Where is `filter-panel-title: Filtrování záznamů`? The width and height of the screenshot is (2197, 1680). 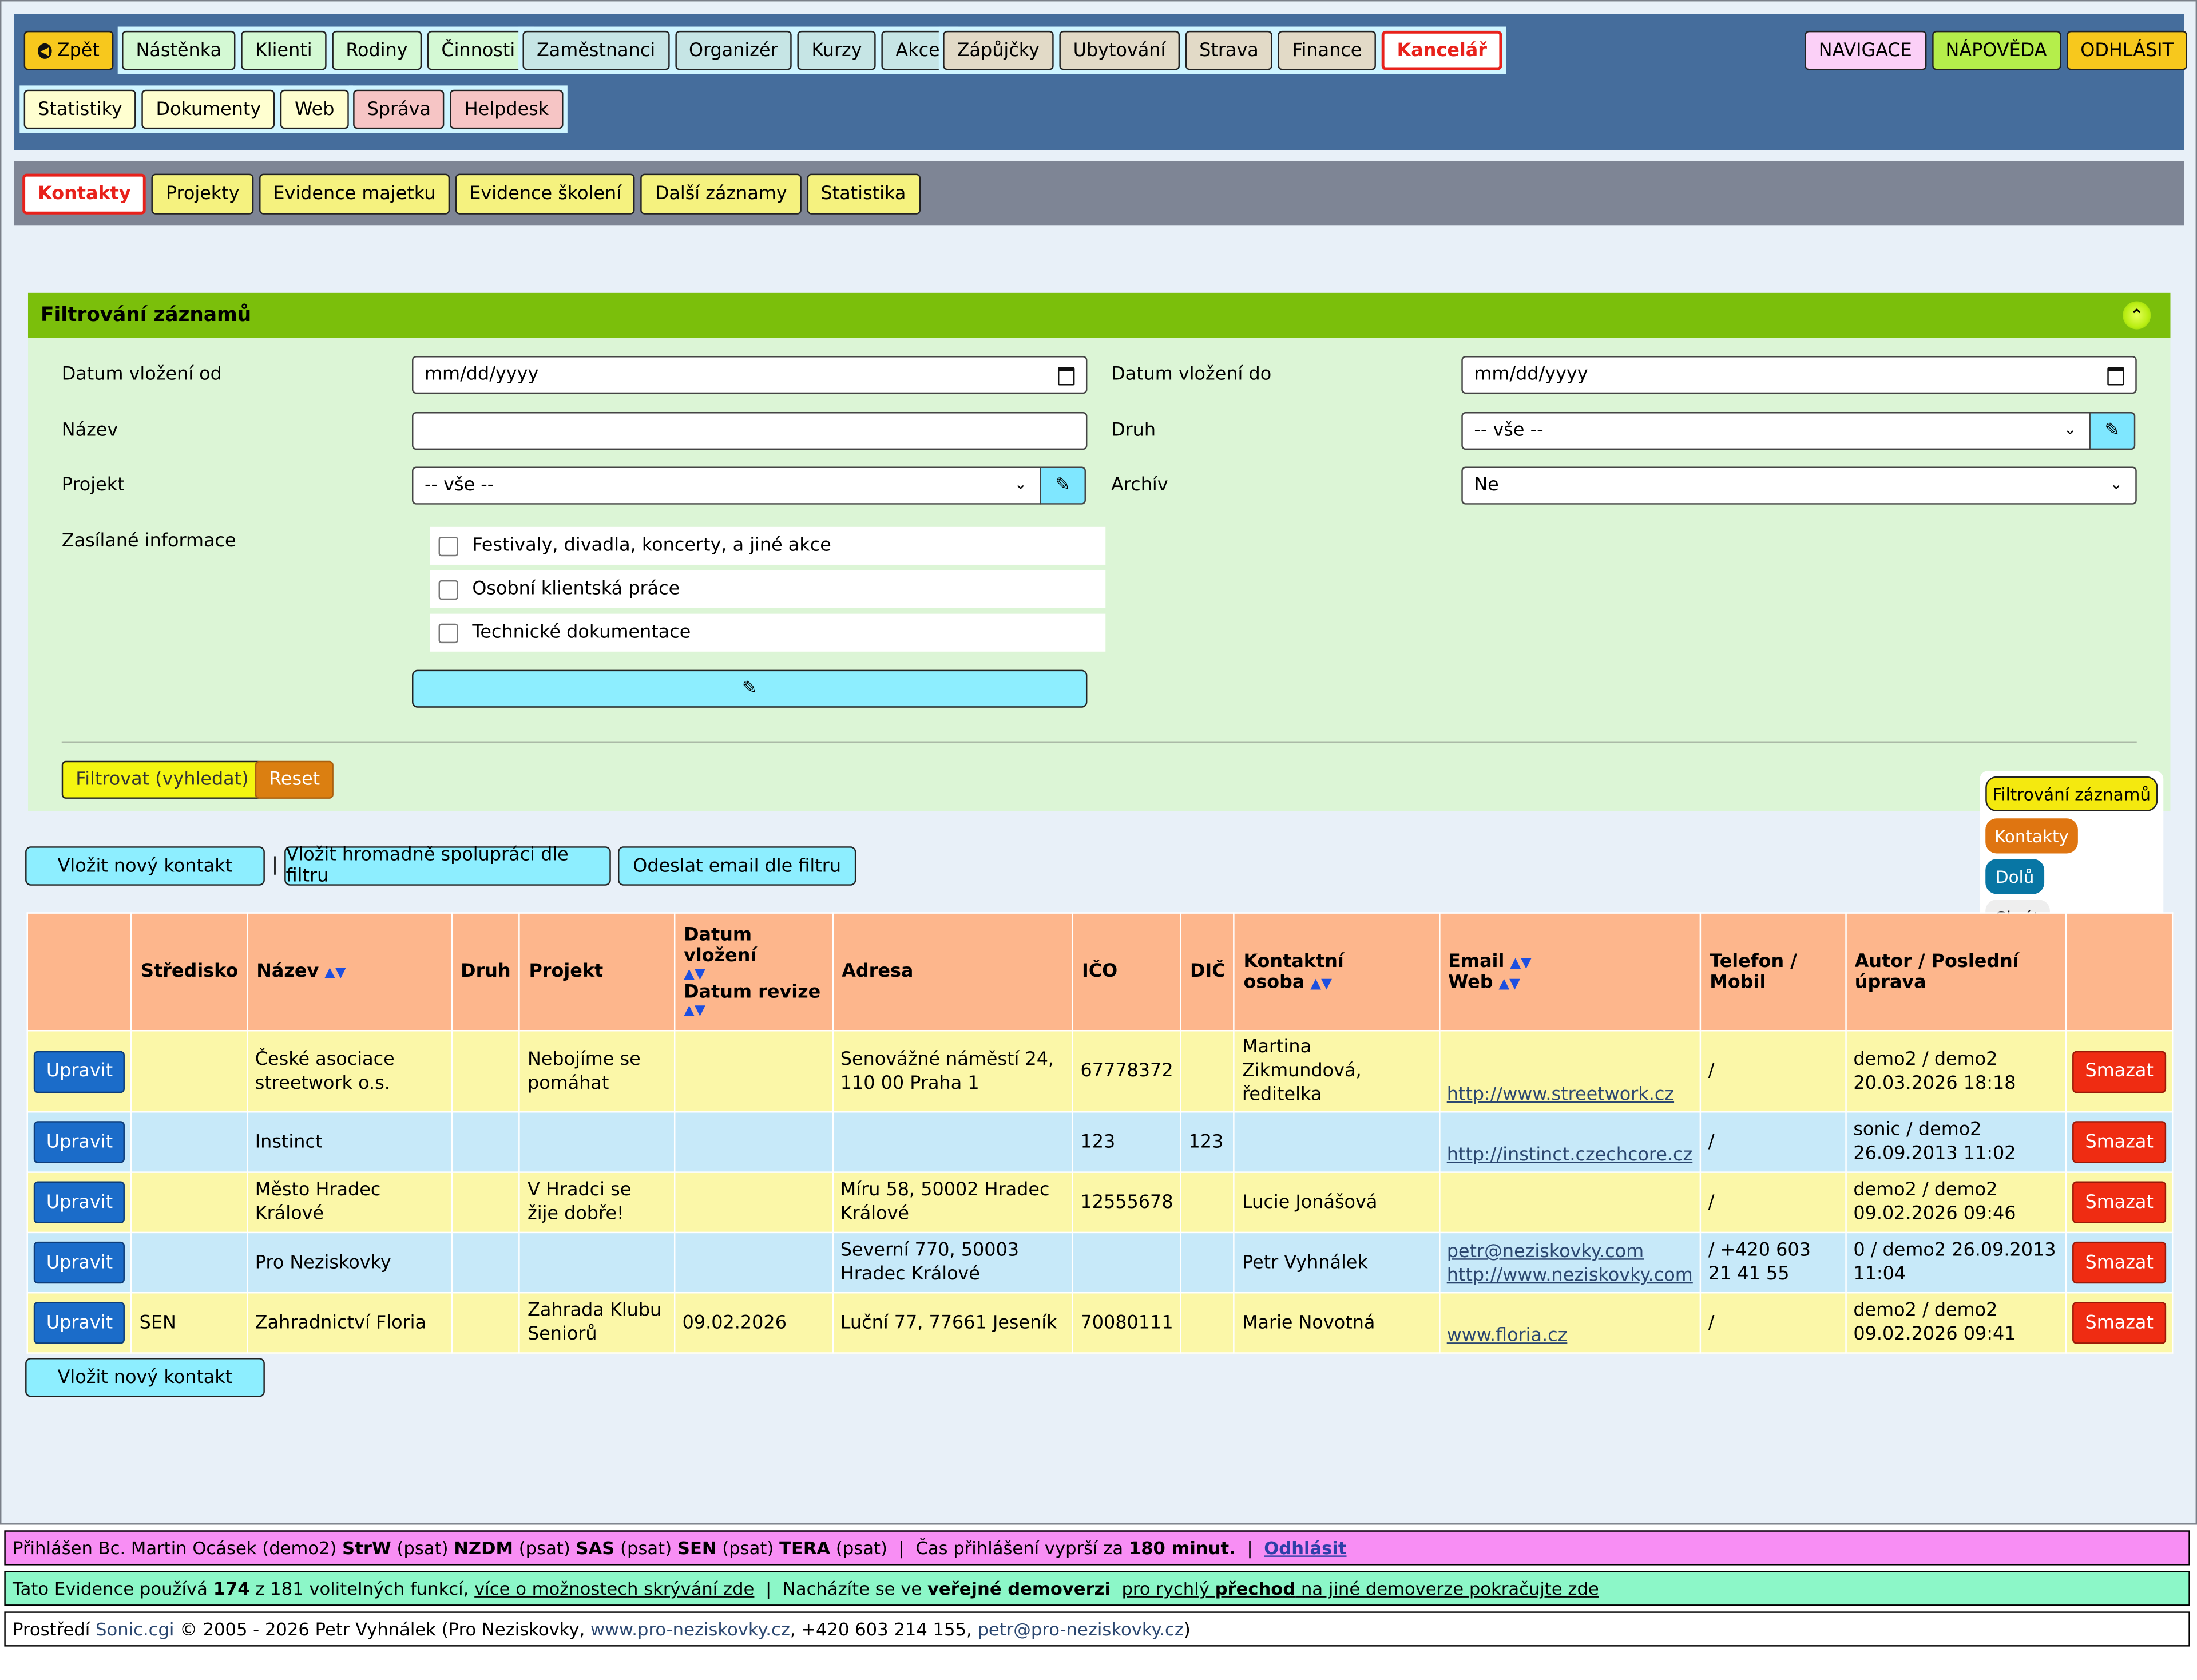 filter-panel-title: Filtrování záznamů is located at coordinates (146, 315).